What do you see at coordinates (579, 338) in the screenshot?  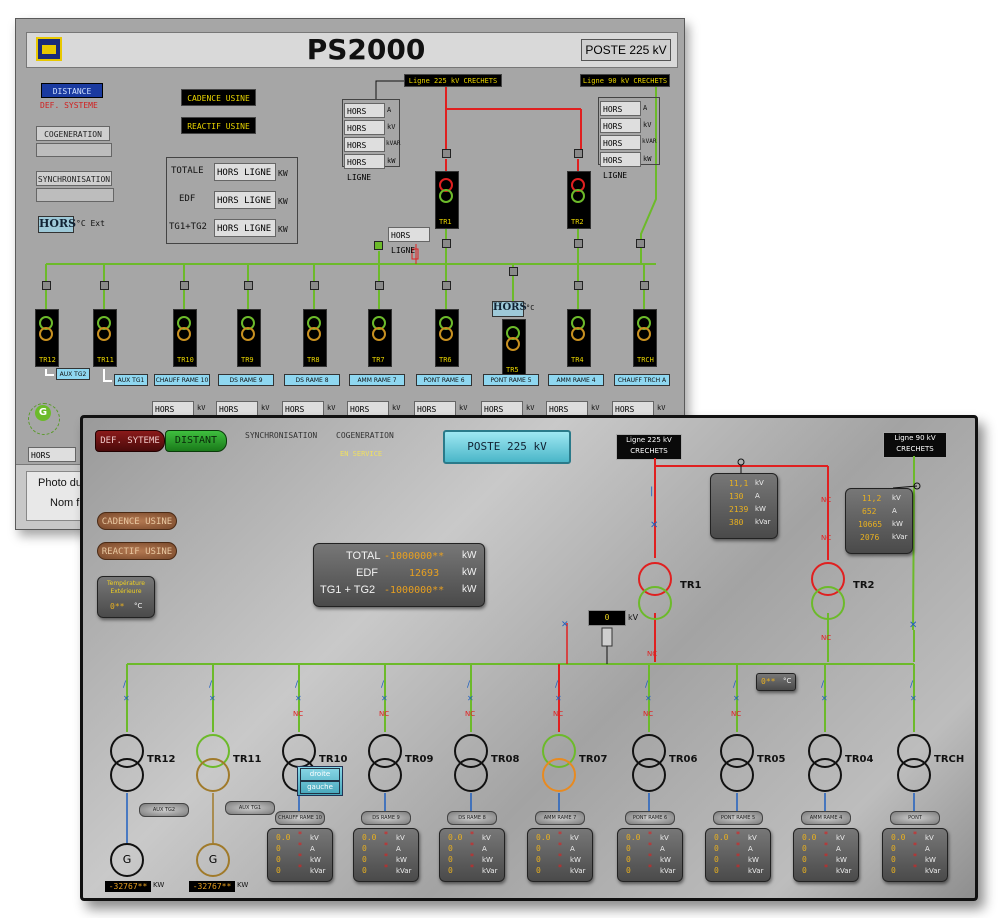 I see `legacy-transformer-tr4: TR4` at bounding box center [579, 338].